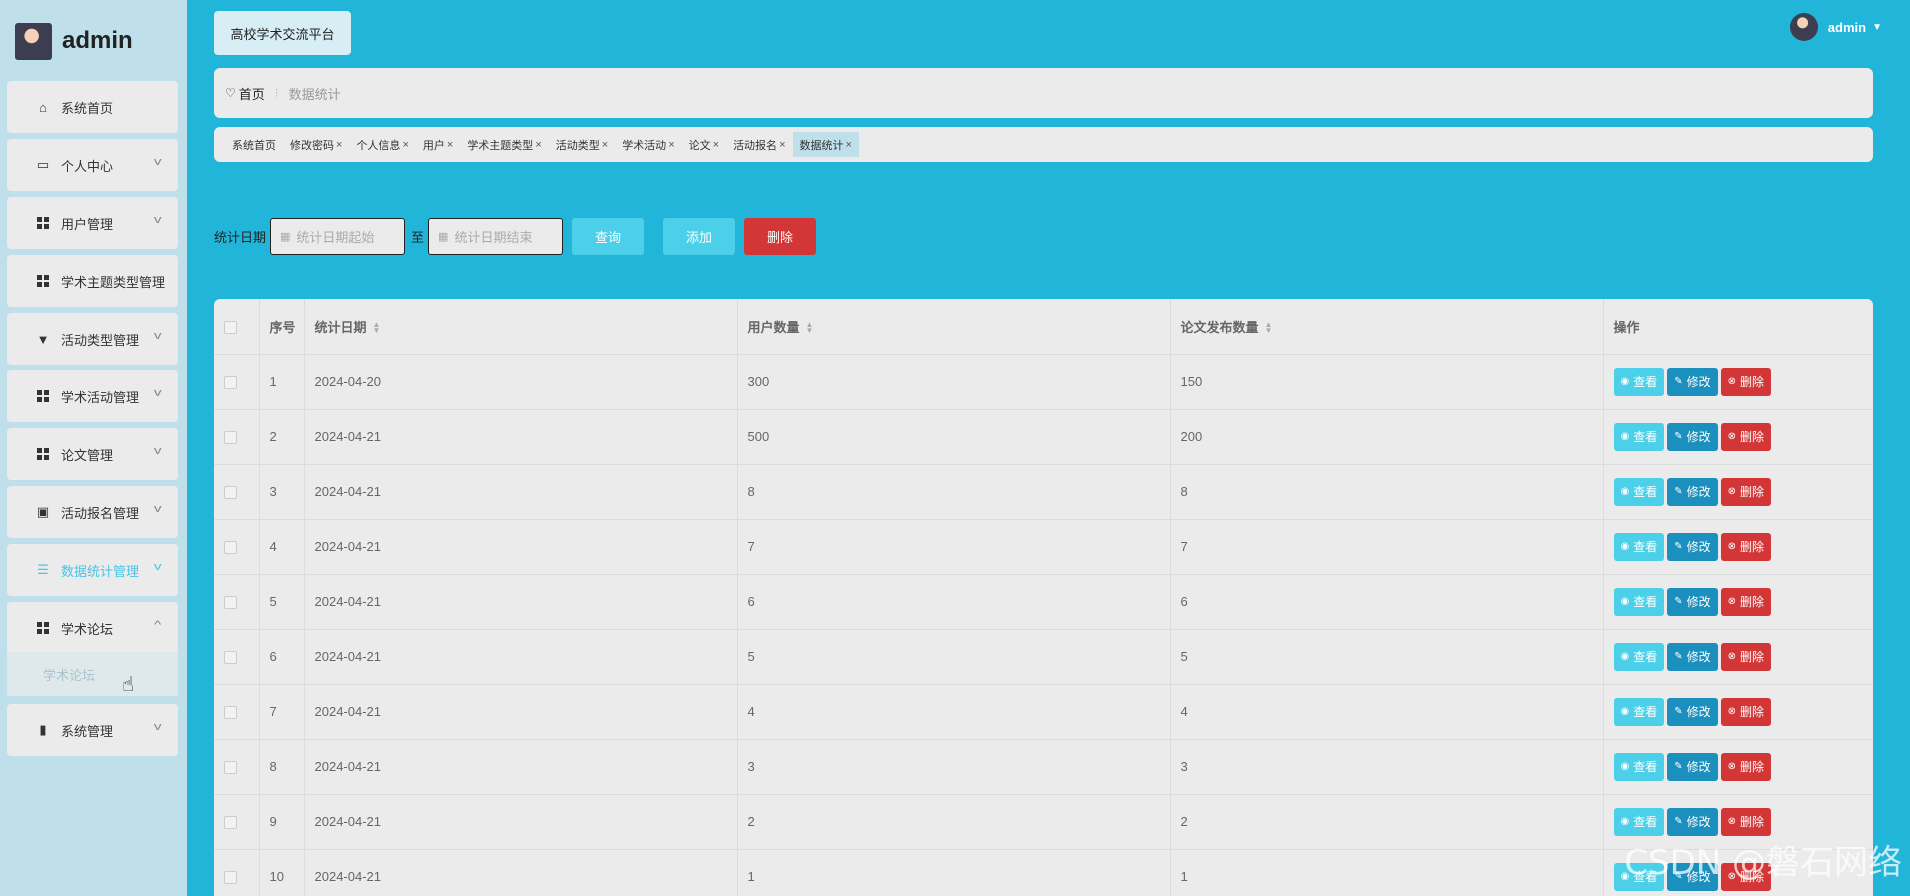  What do you see at coordinates (582, 144) in the screenshot?
I see `tab-tag: 活动类型 ×` at bounding box center [582, 144].